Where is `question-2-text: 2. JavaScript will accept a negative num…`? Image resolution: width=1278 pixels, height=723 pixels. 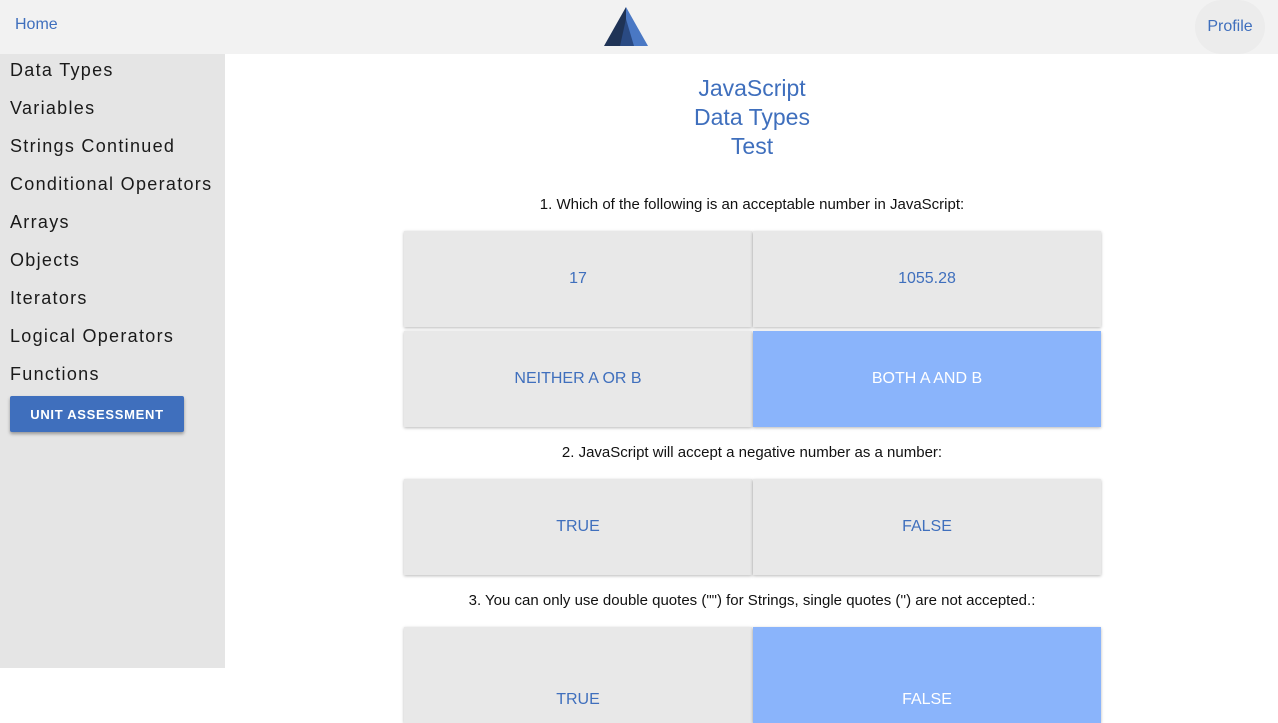
question-2-text: 2. JavaScript will accept a negative num… is located at coordinates (752, 452).